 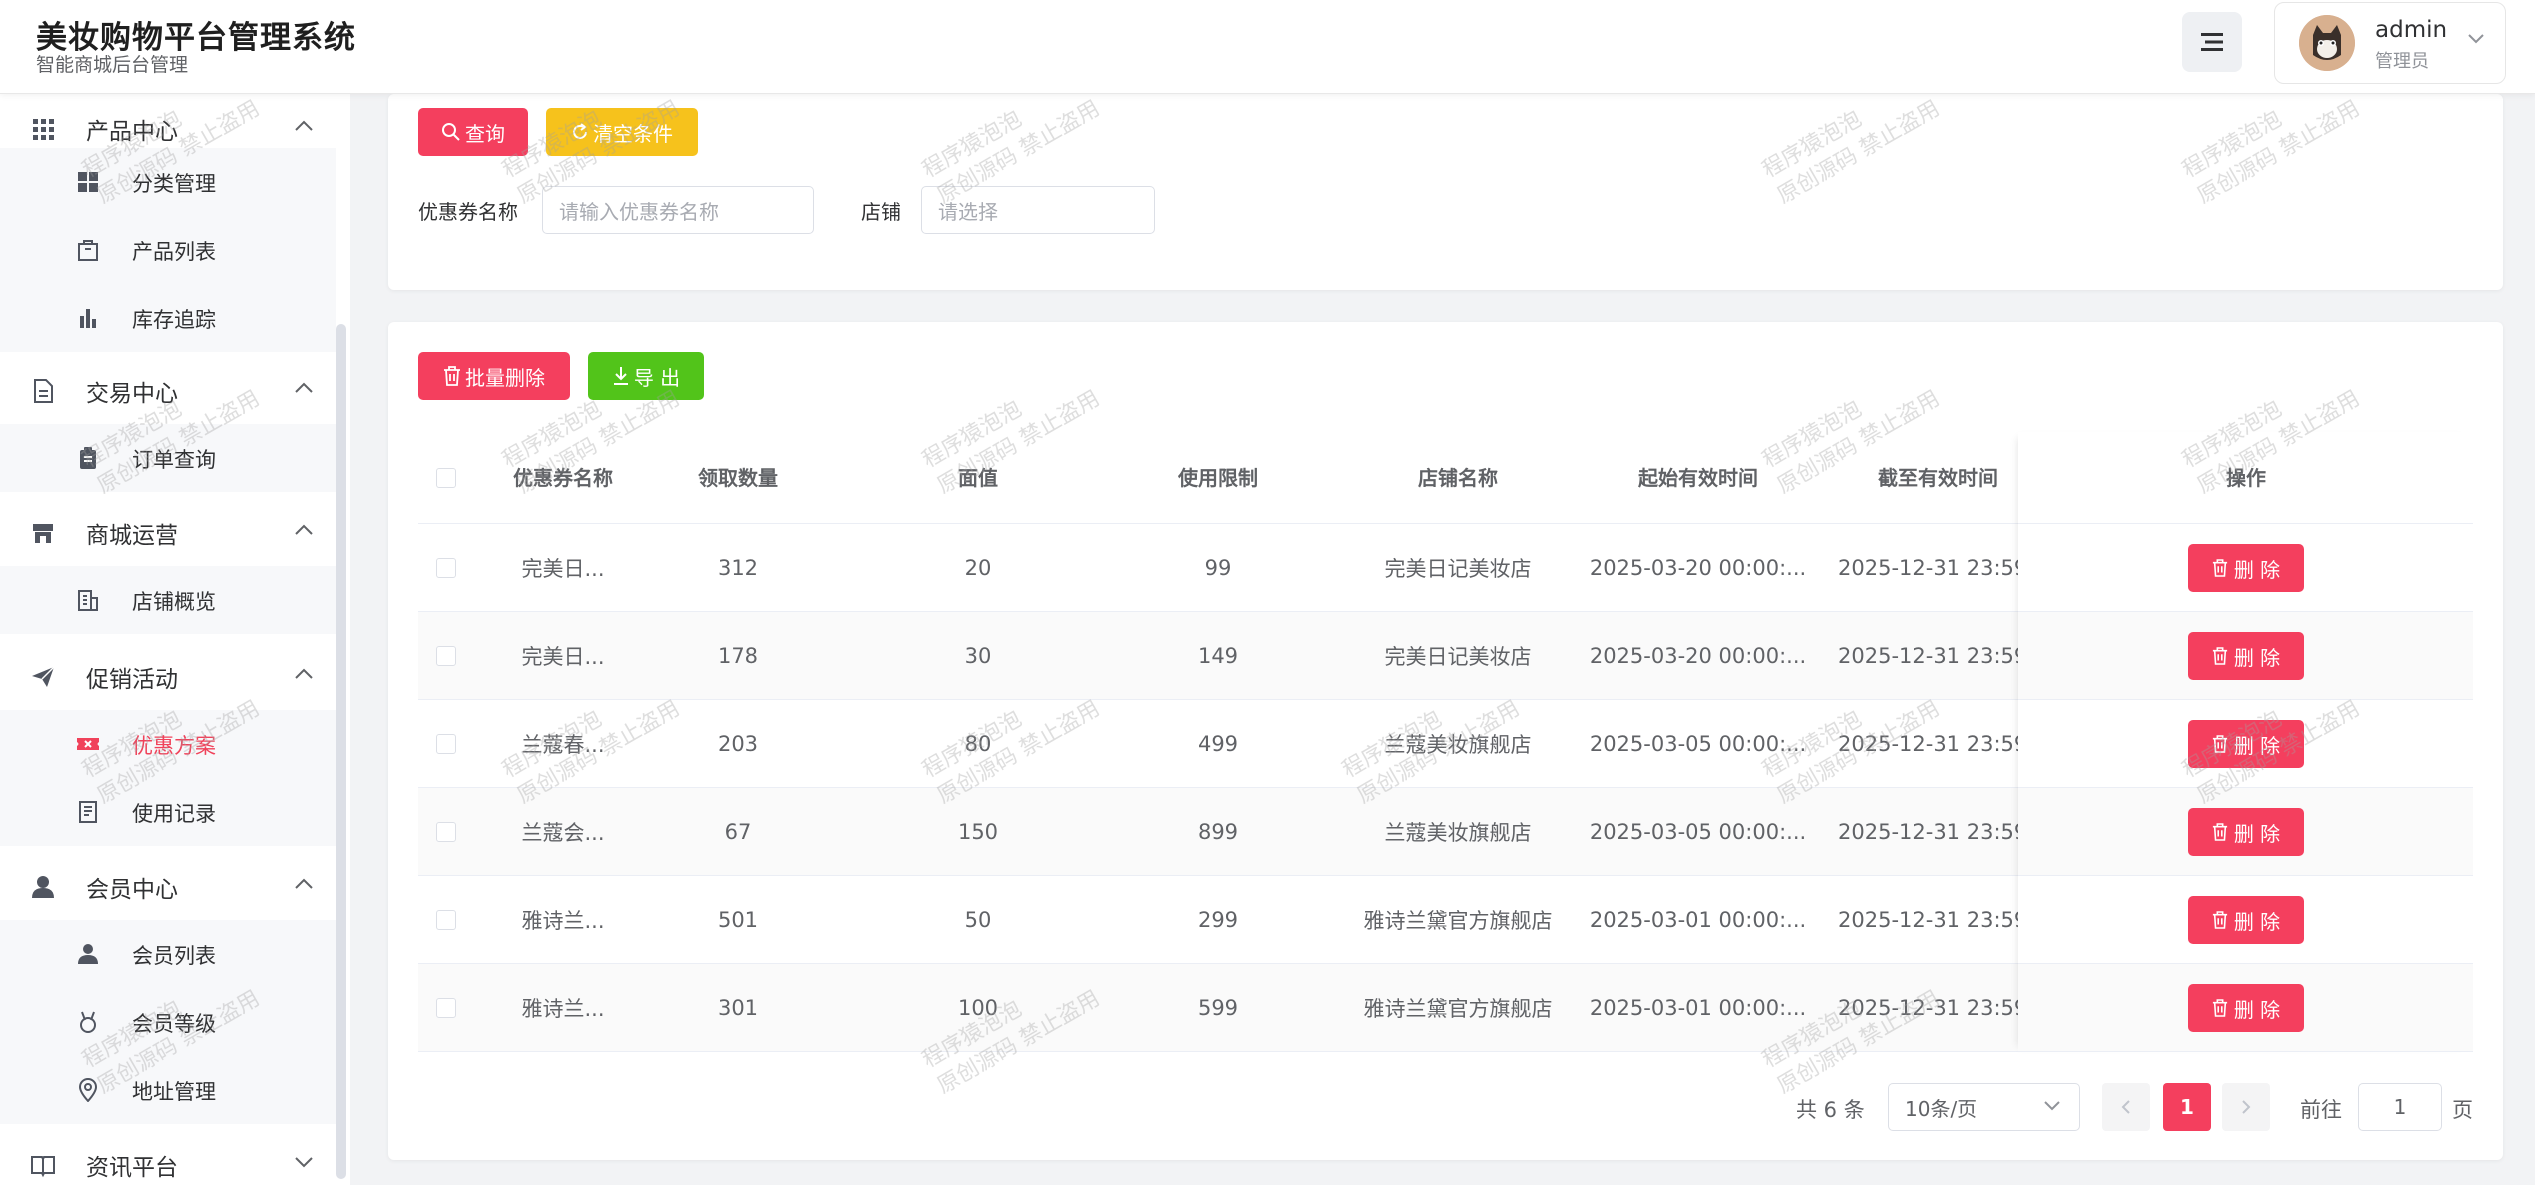 What do you see at coordinates (88, 250) in the screenshot?
I see `package-icon` at bounding box center [88, 250].